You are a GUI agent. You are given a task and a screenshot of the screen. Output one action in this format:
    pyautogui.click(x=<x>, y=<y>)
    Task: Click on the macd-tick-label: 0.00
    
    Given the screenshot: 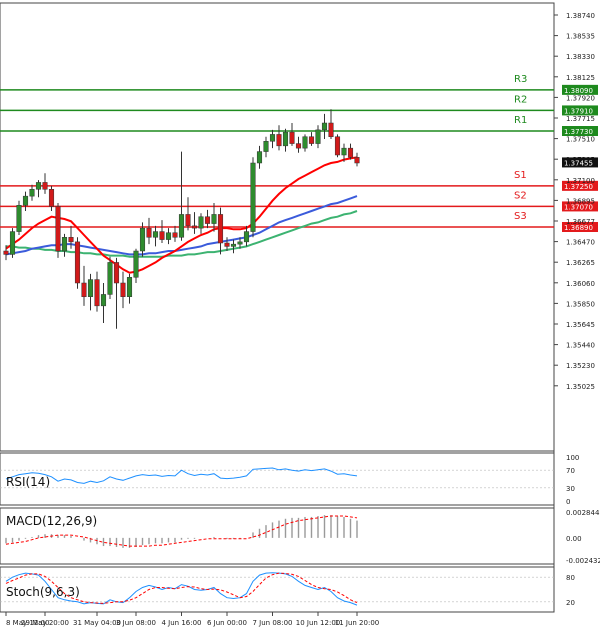 What is the action you would take?
    pyautogui.click(x=574, y=539)
    